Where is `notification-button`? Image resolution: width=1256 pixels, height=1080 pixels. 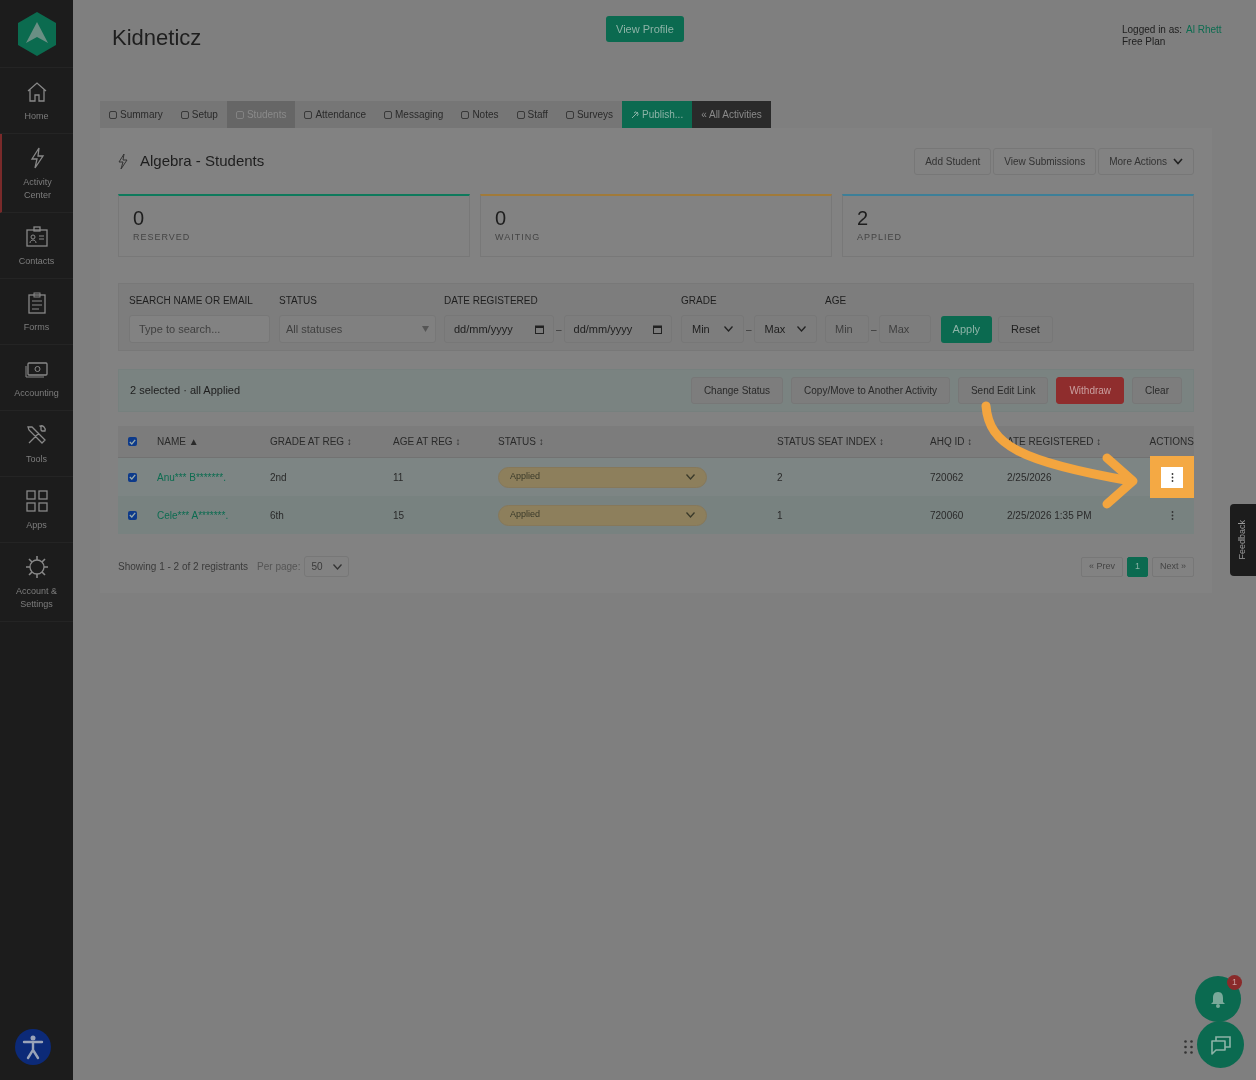
notification-button is located at coordinates (1218, 999).